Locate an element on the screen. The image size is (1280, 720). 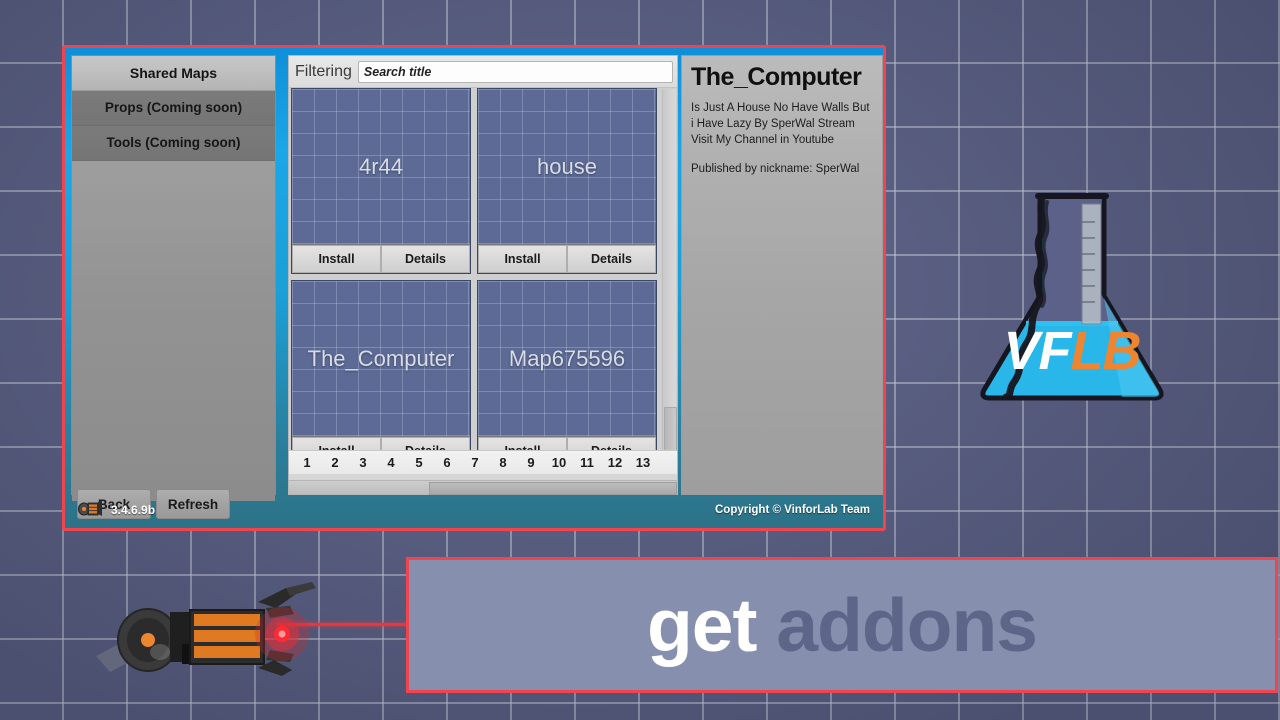
vflb-wordmark: VFLB is located at coordinates (1072, 351).